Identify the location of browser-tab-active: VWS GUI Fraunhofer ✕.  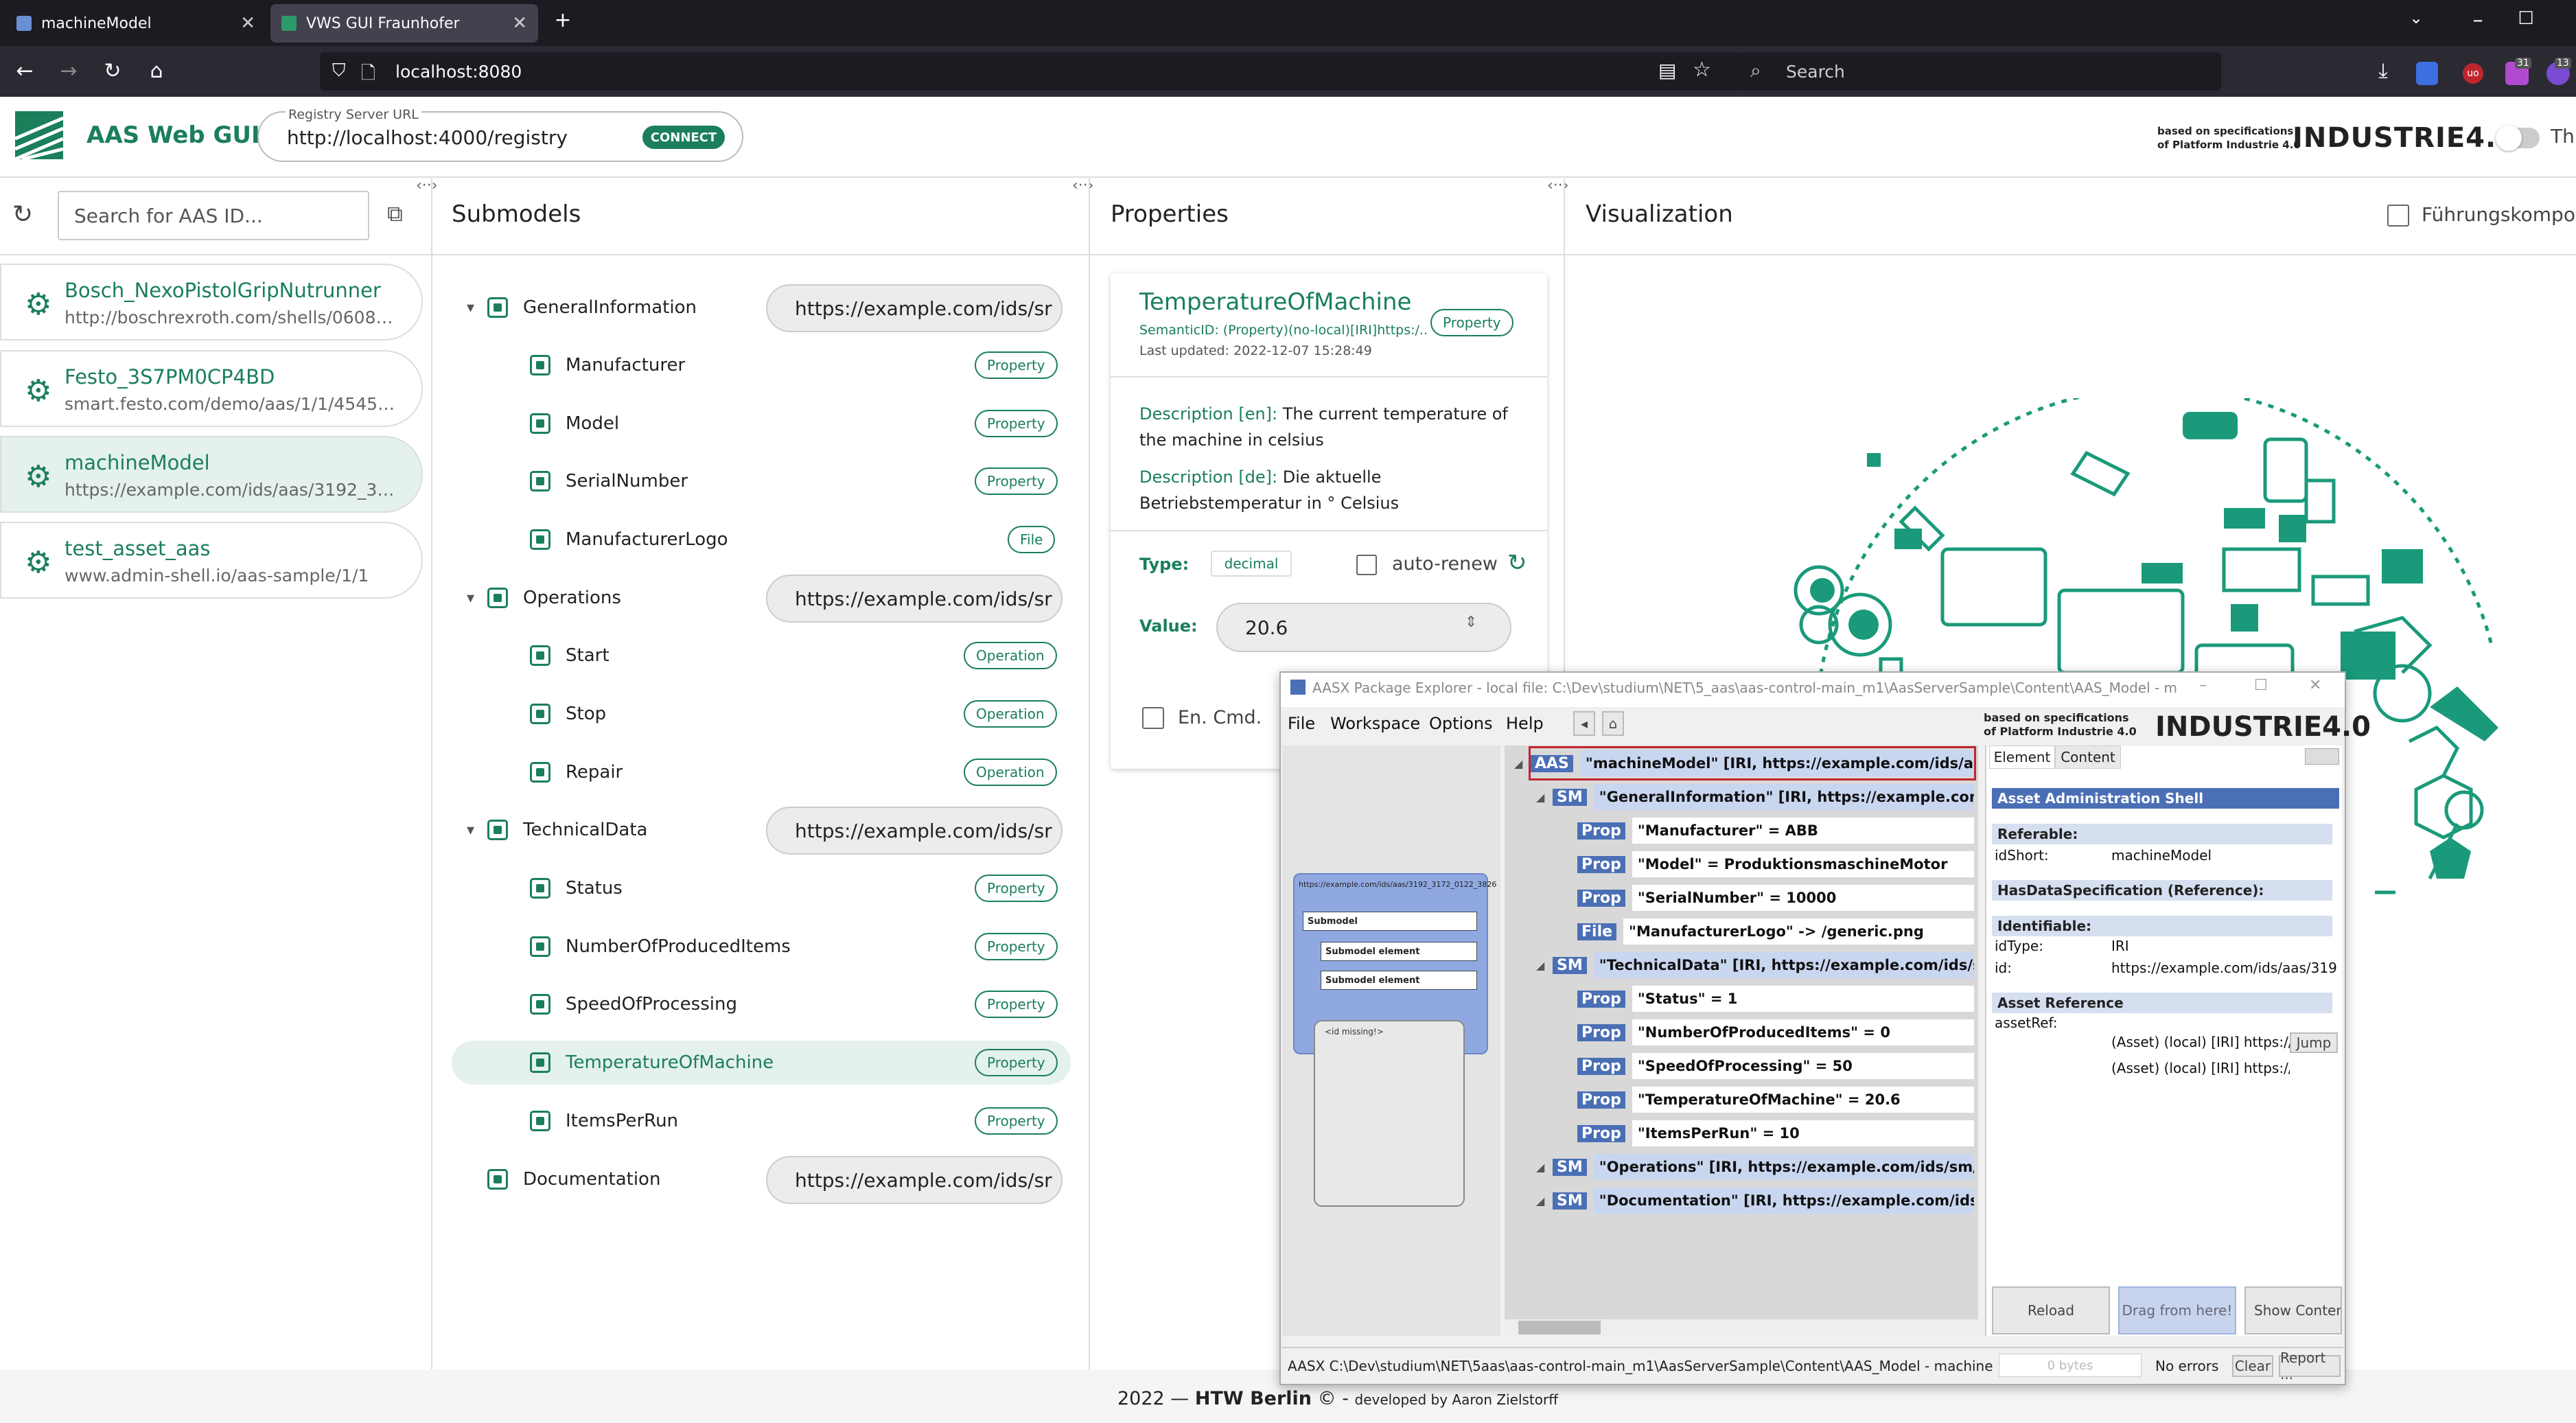
(404, 23).